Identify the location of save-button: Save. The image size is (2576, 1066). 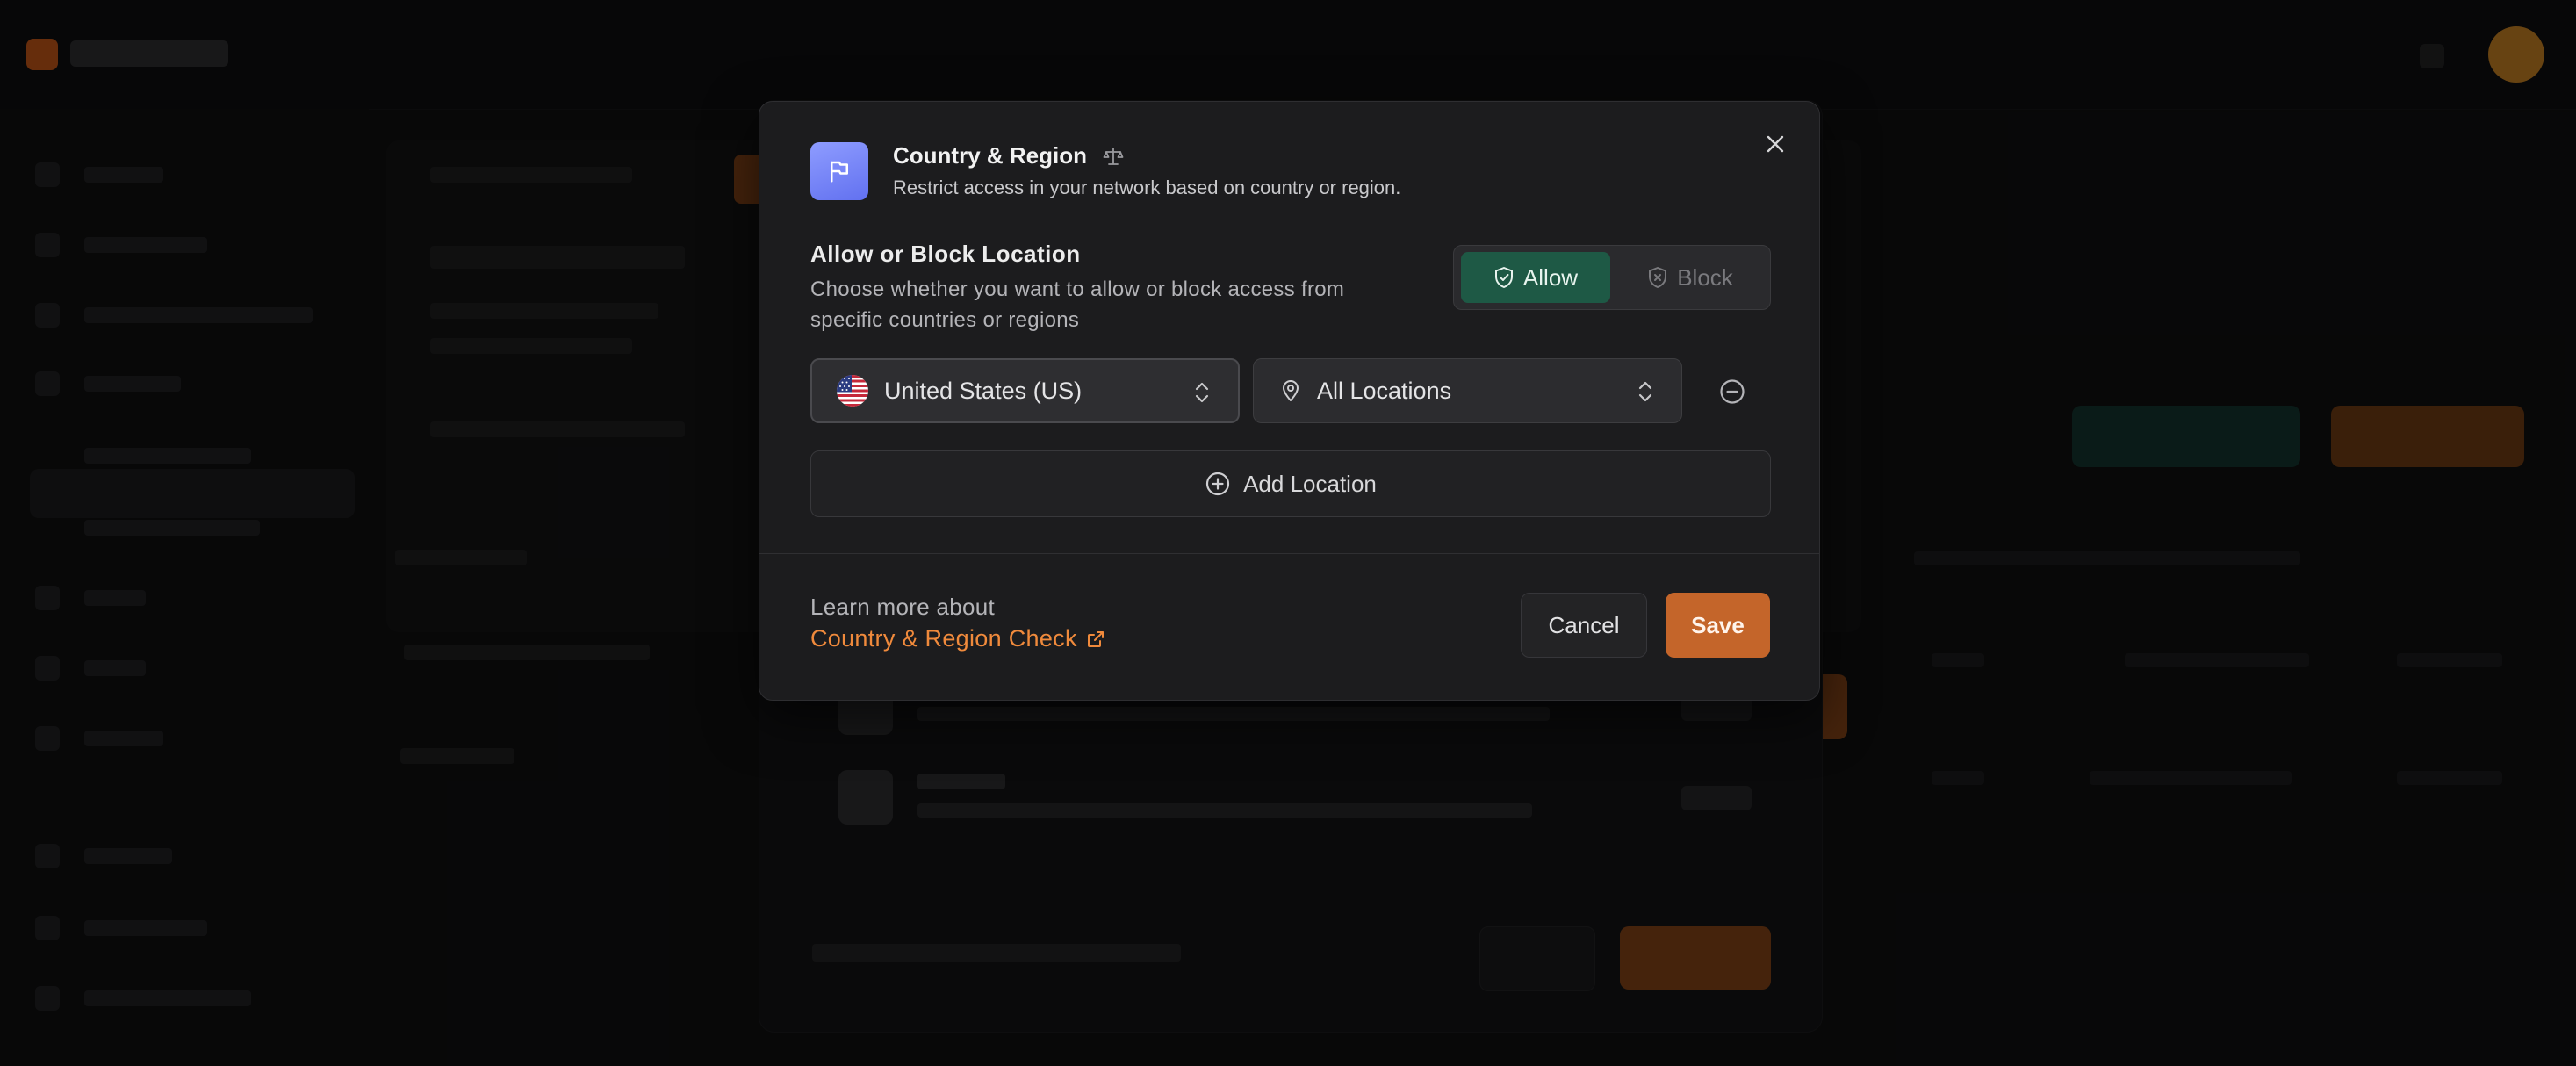
(1718, 625).